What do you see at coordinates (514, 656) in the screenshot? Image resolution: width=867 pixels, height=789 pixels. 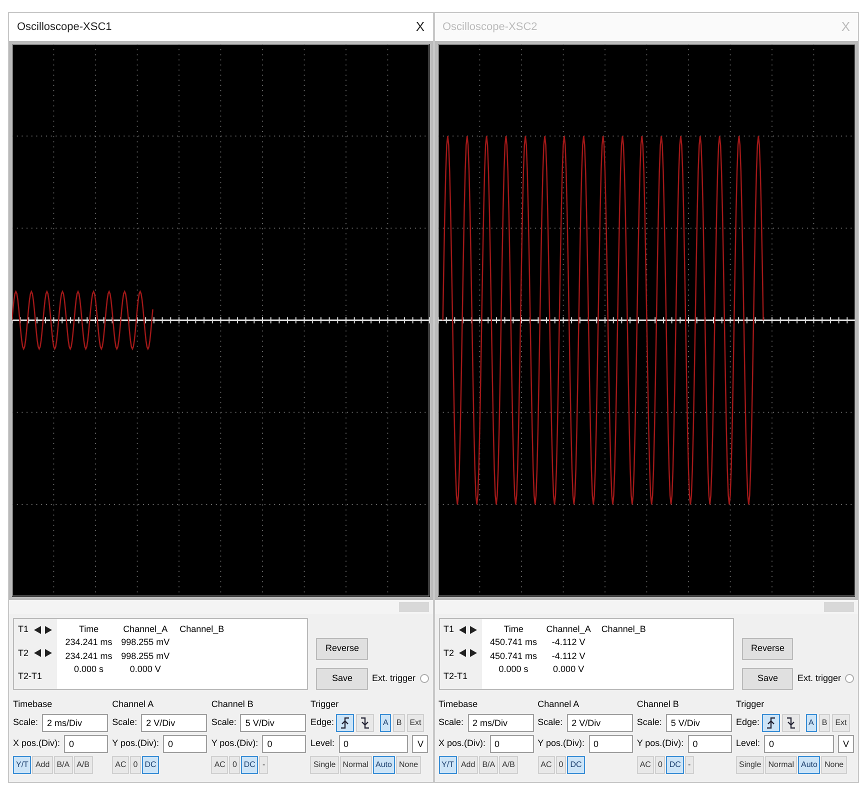 I see `readout-value: 450.741 ms` at bounding box center [514, 656].